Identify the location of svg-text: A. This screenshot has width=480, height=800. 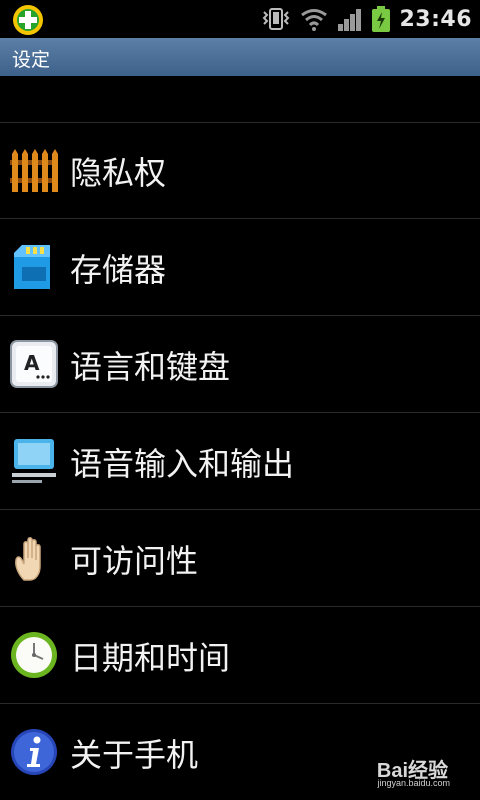
(32, 363).